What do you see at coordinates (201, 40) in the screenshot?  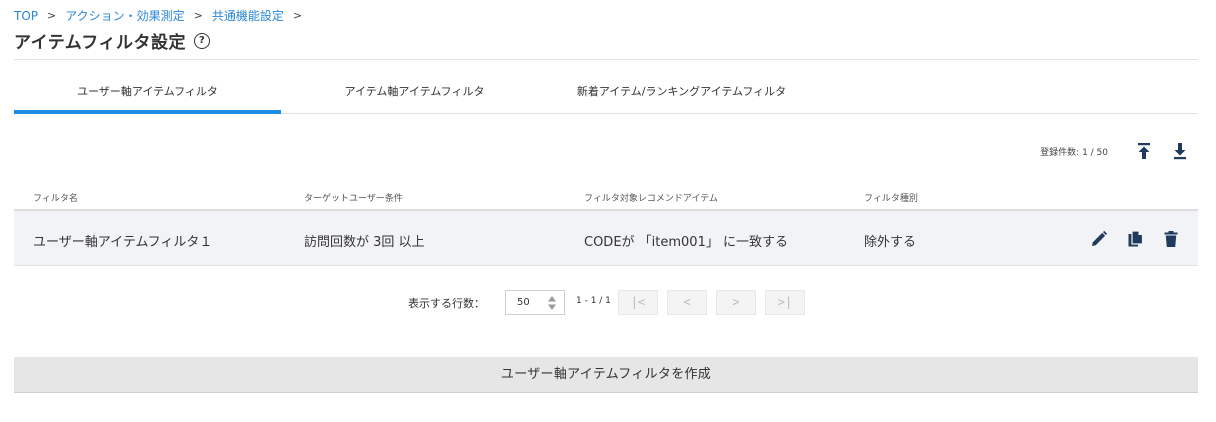 I see `help-icon: ?` at bounding box center [201, 40].